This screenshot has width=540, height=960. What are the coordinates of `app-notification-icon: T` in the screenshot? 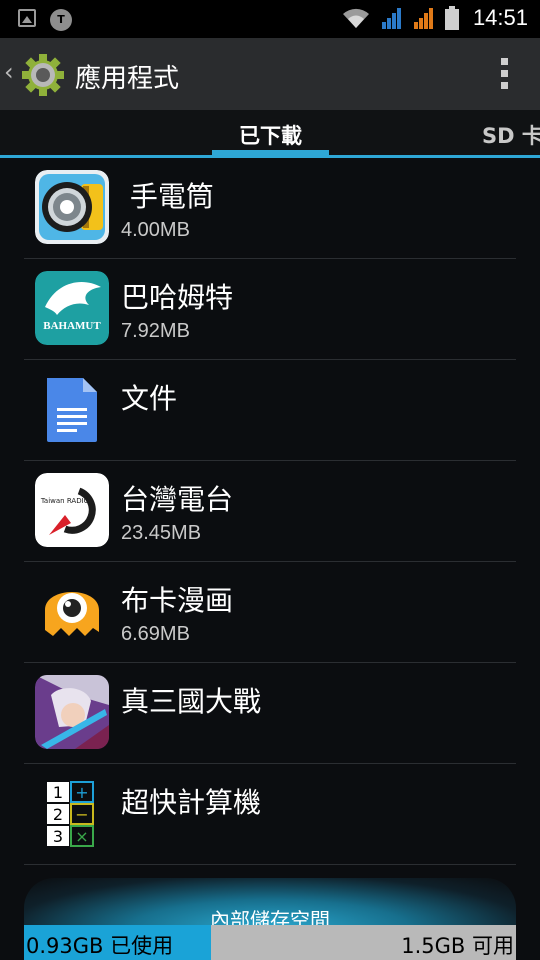 It's located at (61, 20).